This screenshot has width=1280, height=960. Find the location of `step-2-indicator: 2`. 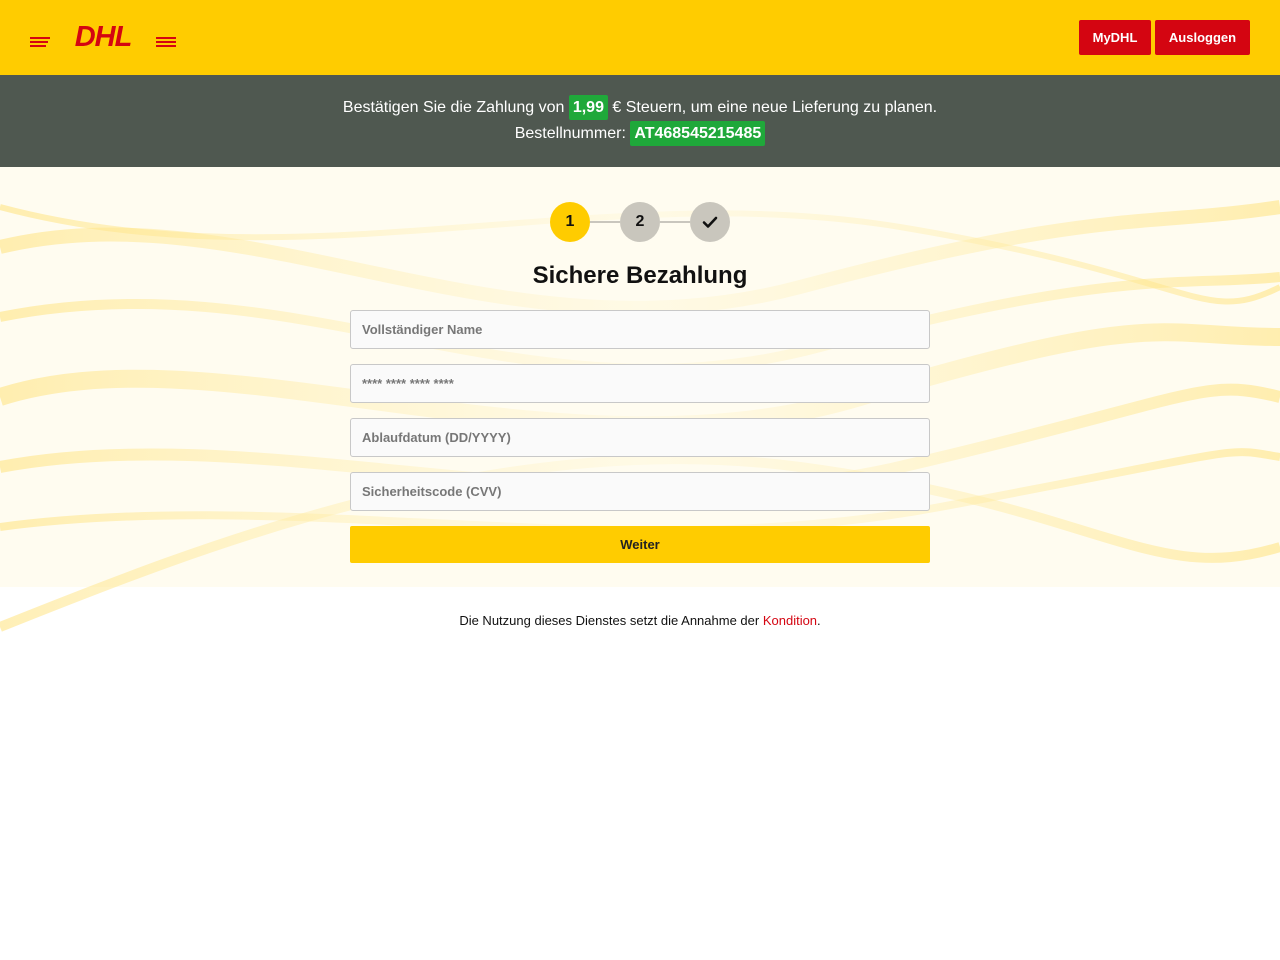

step-2-indicator: 2 is located at coordinates (640, 222).